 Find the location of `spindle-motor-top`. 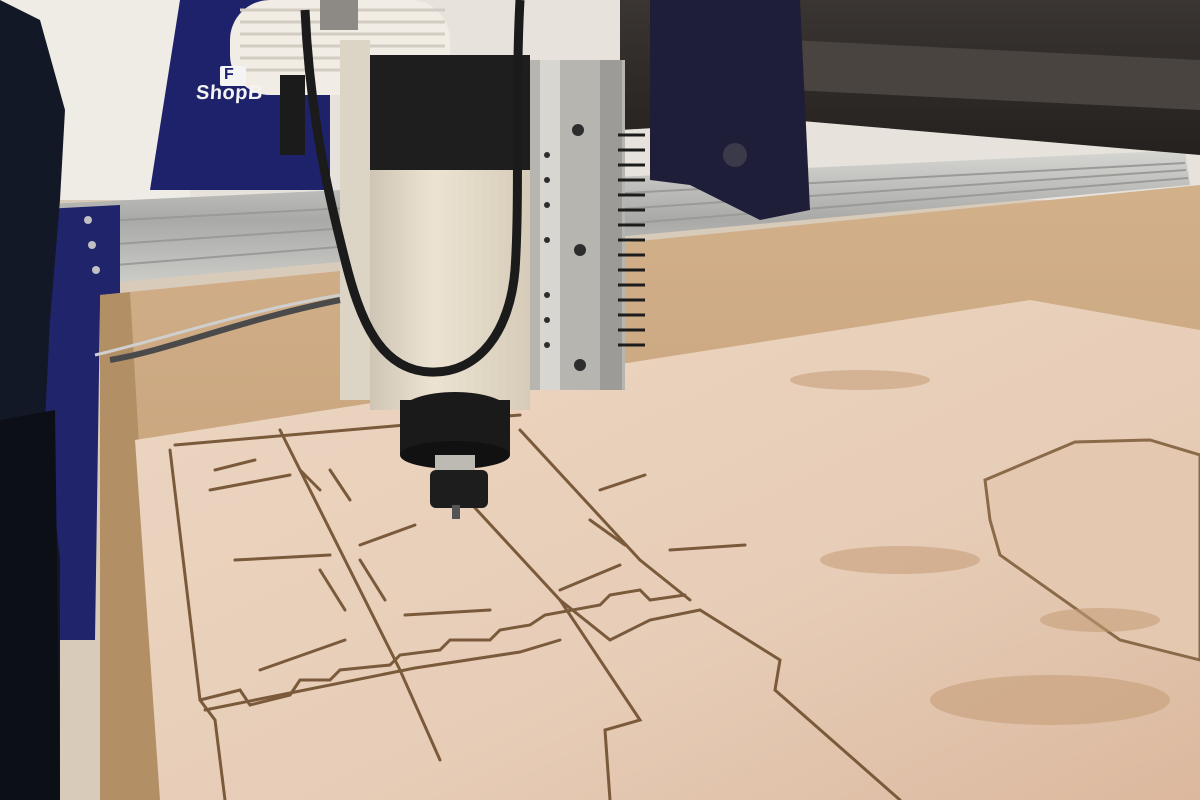

spindle-motor-top is located at coordinates (445, 115).